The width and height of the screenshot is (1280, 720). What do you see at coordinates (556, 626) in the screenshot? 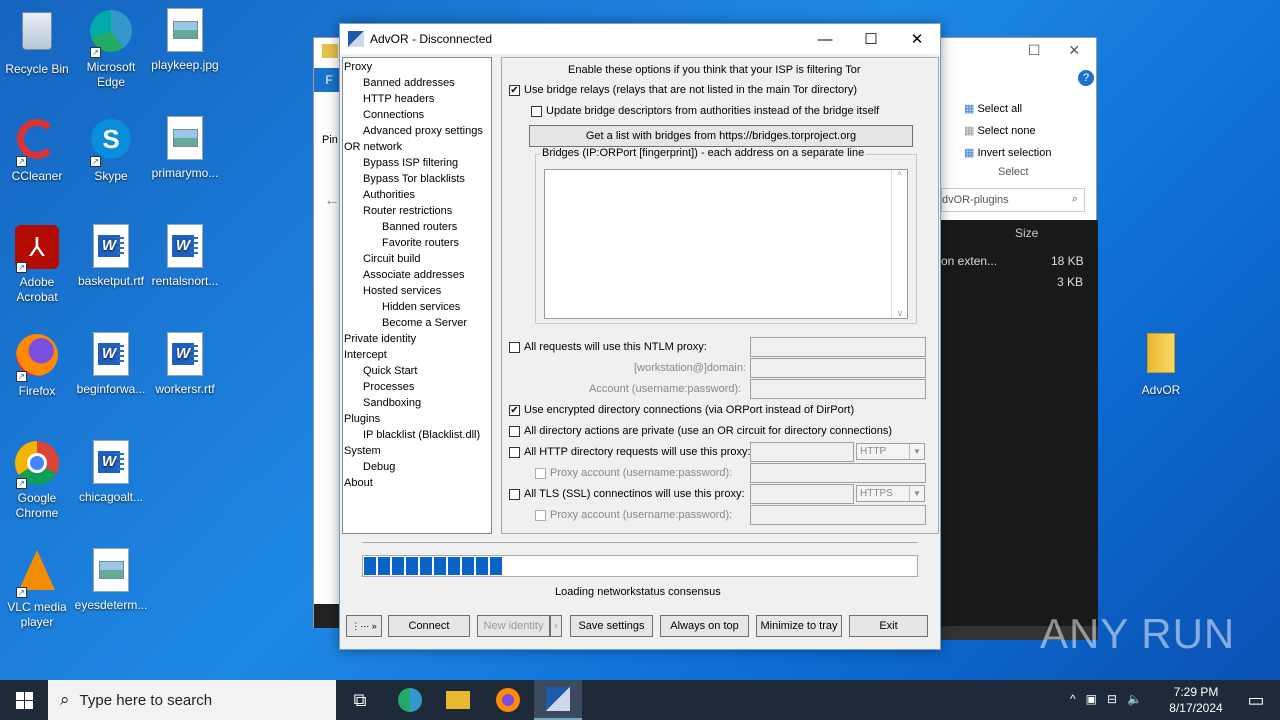
I see `new-identity-dropdown: ›` at bounding box center [556, 626].